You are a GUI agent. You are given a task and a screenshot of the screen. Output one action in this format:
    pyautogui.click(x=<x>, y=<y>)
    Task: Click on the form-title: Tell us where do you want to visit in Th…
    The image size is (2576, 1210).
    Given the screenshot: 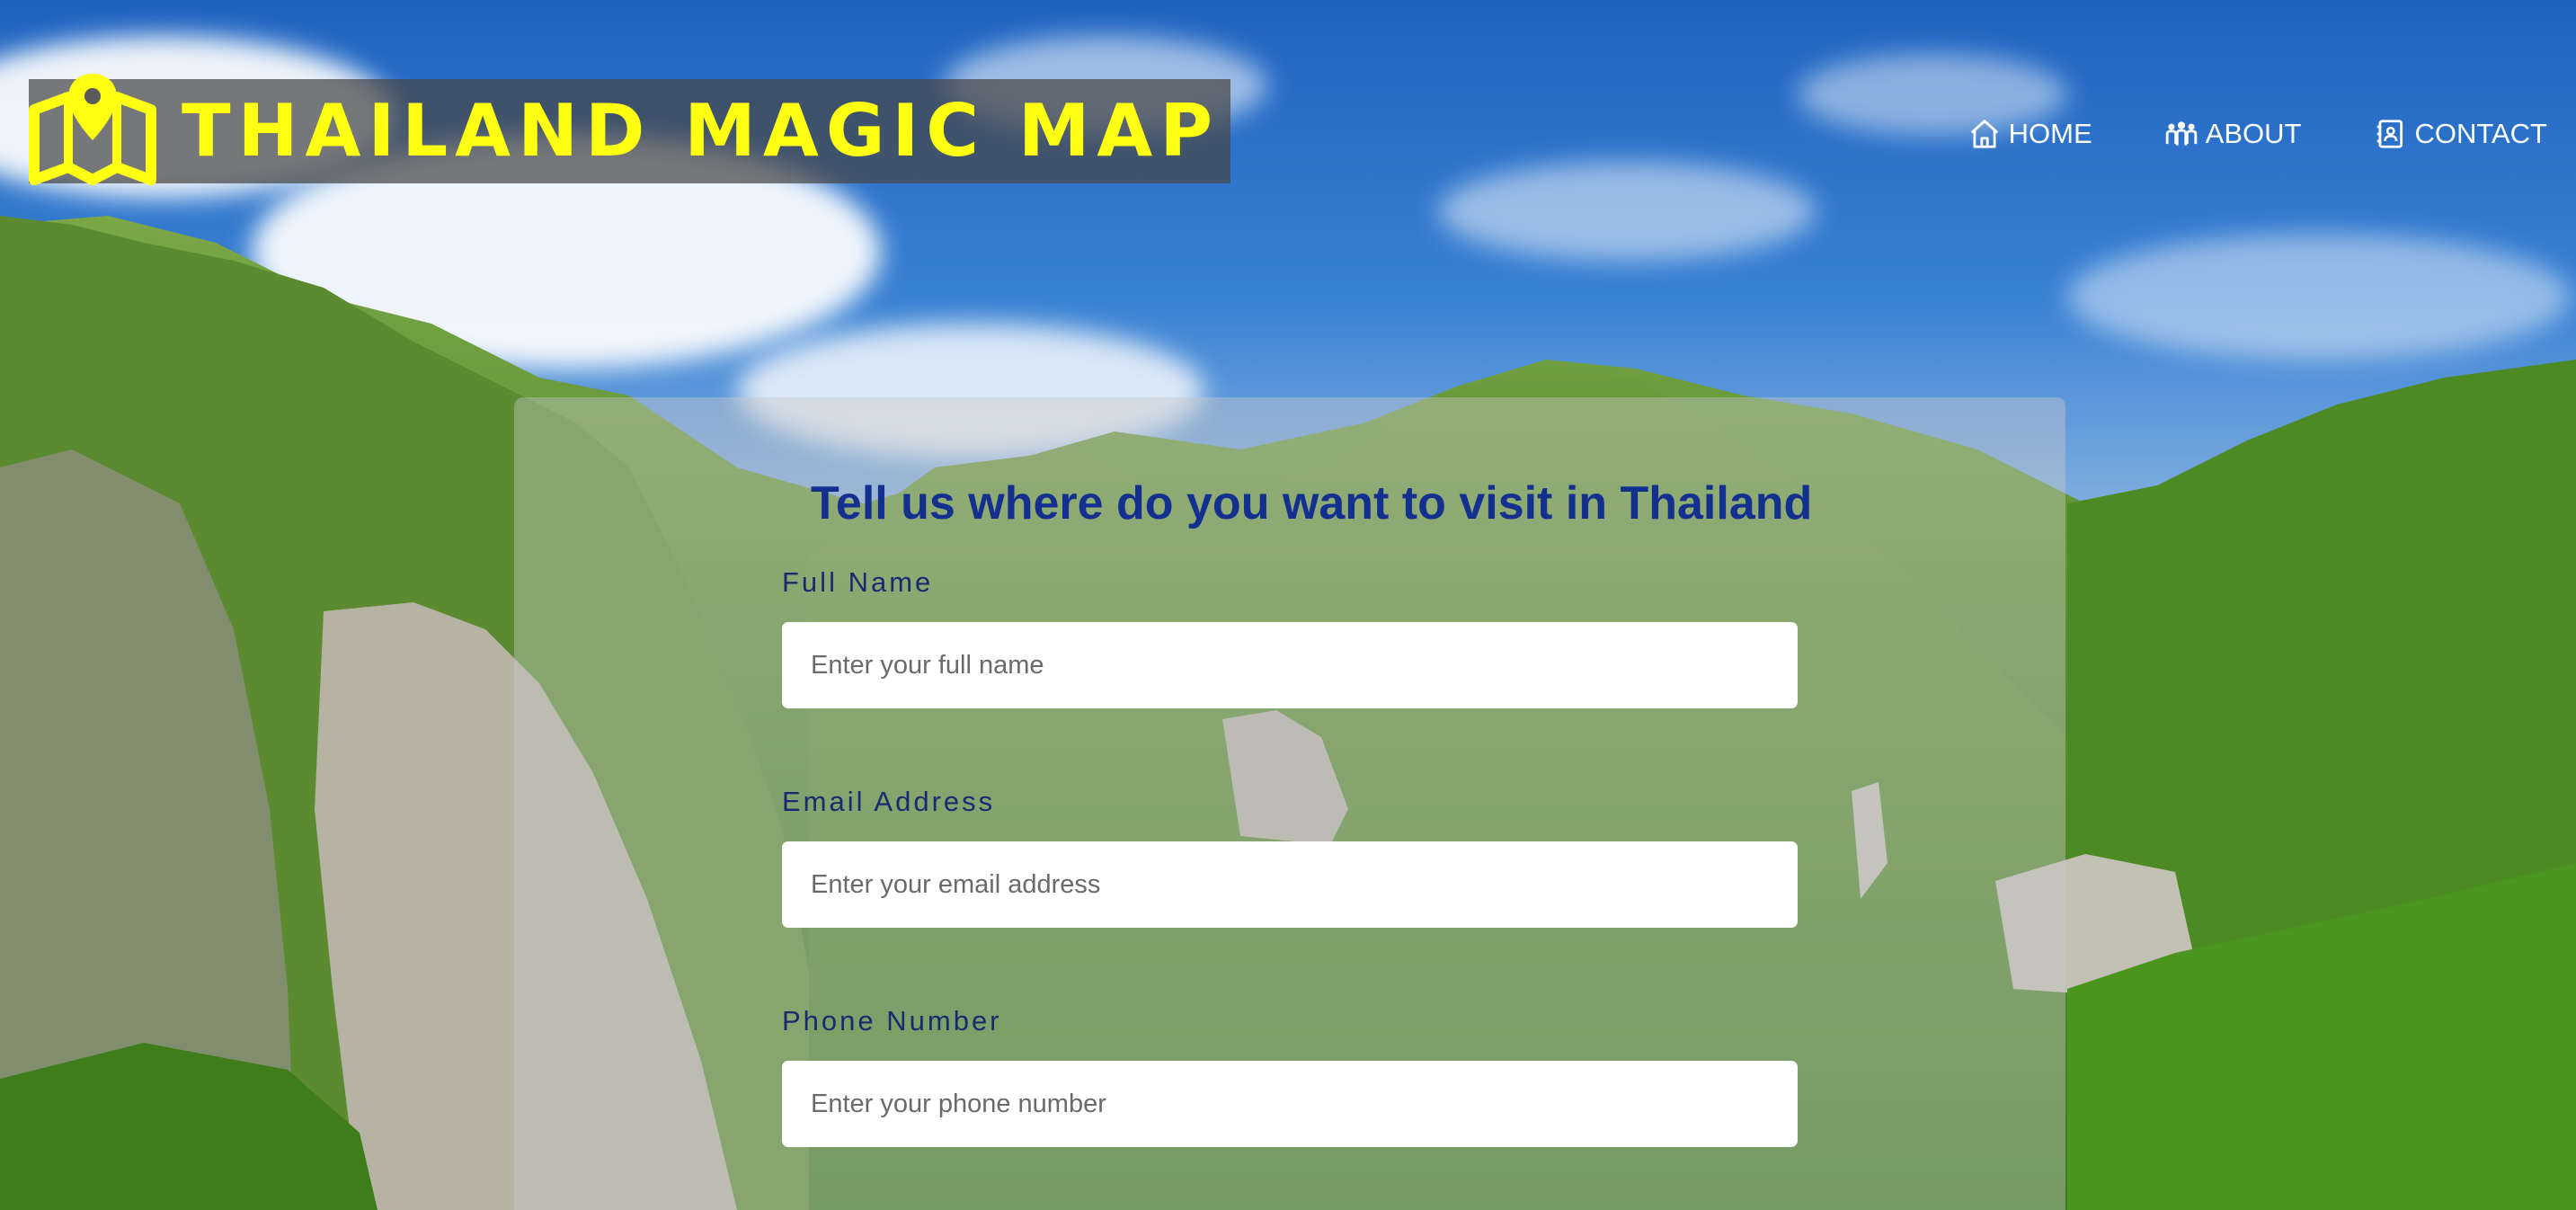 What is the action you would take?
    pyautogui.click(x=1312, y=503)
    